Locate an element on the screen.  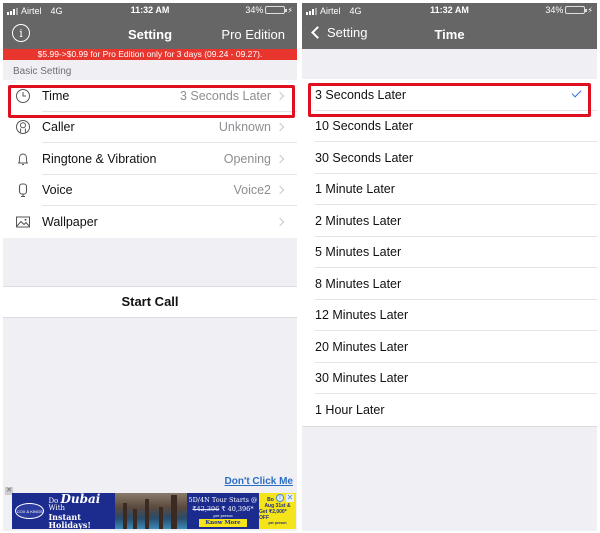
section-header: Basic Setting is located at coordinates (42, 71).